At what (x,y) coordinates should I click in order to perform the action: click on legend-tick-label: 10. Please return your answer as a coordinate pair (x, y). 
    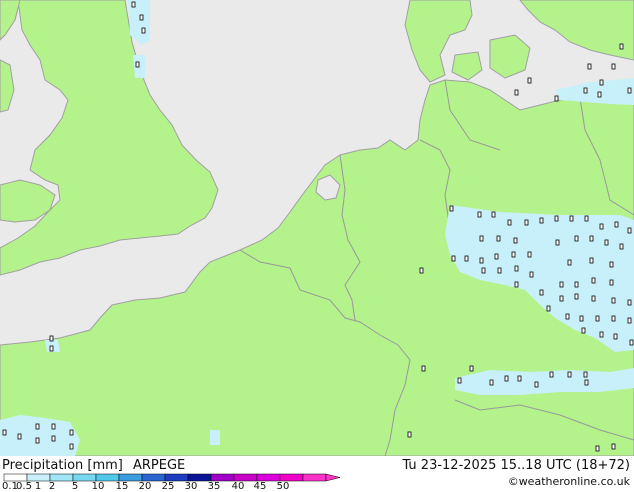
    Looking at the image, I should click on (98, 486).